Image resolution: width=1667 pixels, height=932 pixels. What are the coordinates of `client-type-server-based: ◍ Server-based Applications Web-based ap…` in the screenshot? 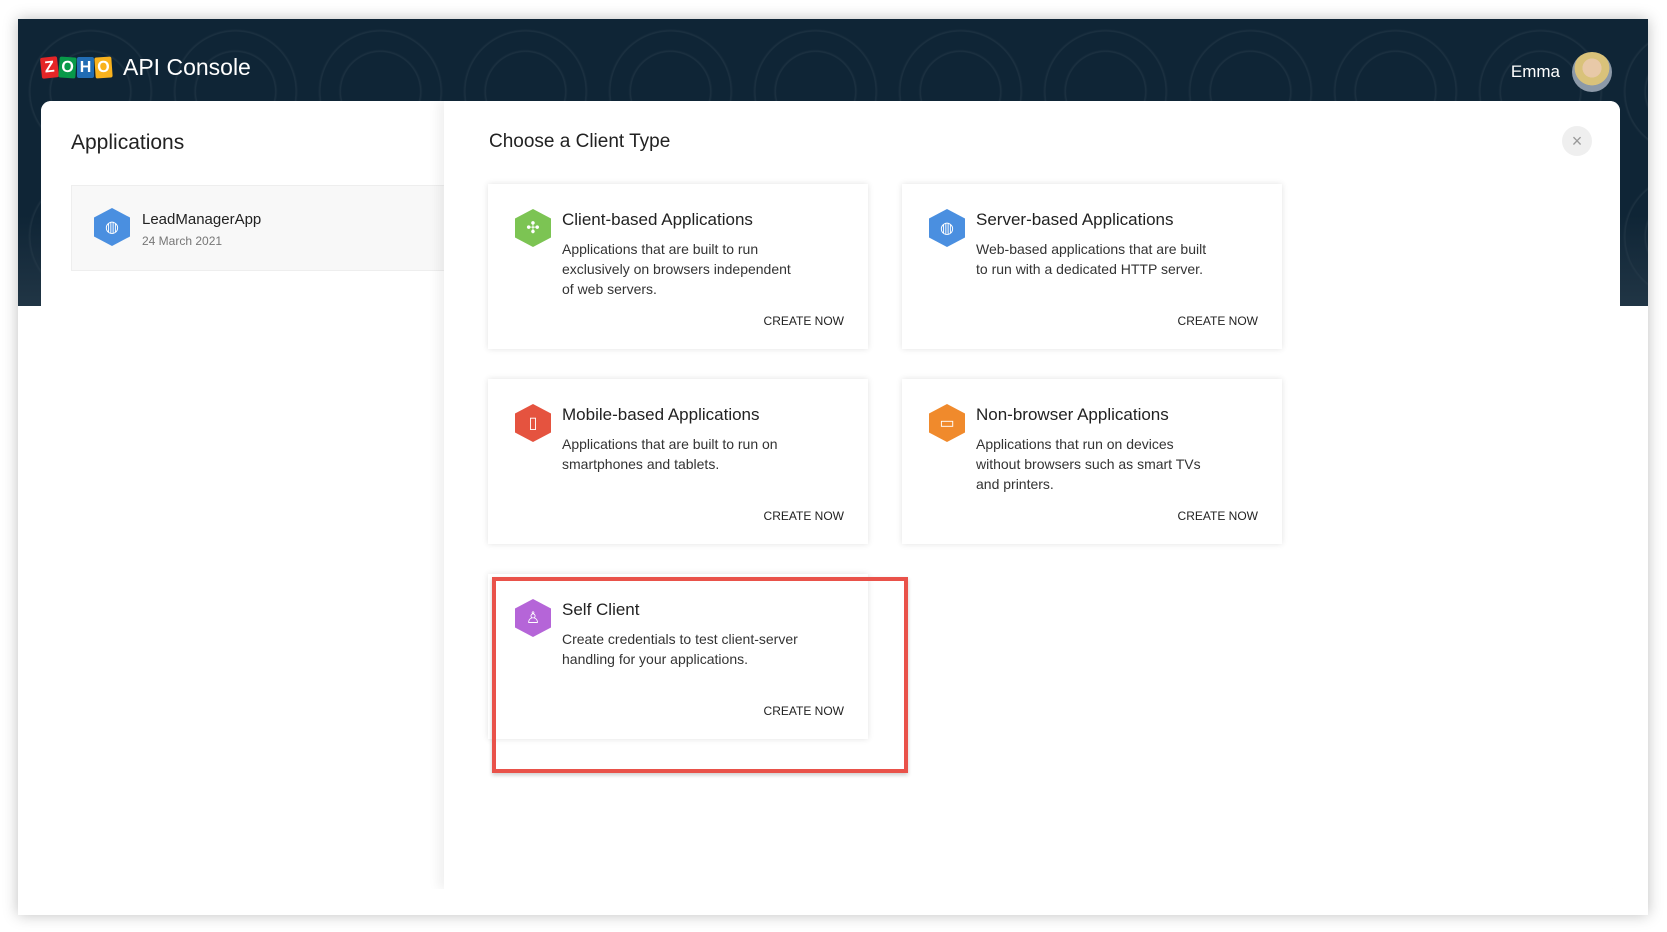 It's located at (1092, 266).